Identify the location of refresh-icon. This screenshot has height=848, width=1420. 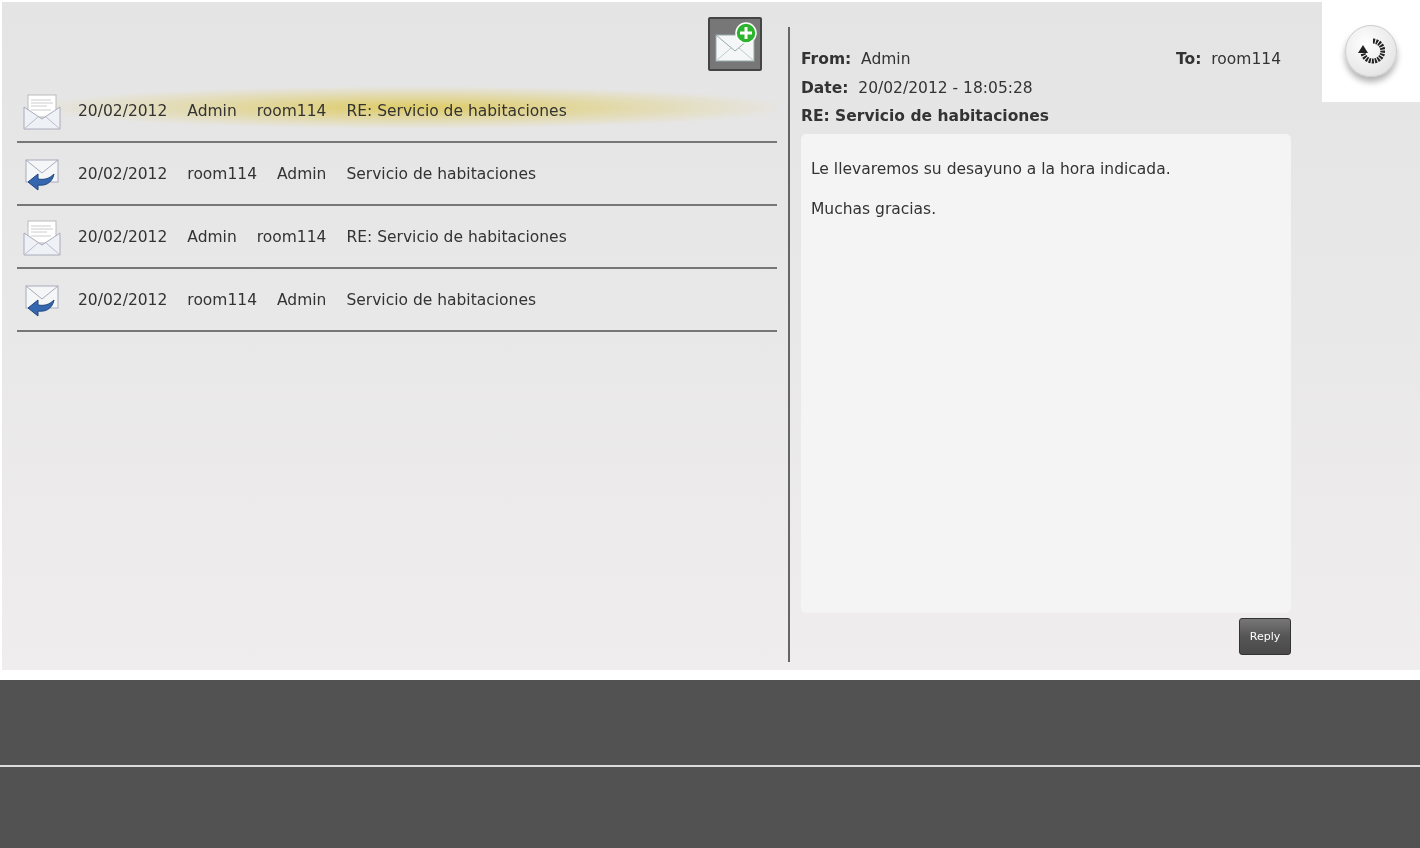
(1371, 51).